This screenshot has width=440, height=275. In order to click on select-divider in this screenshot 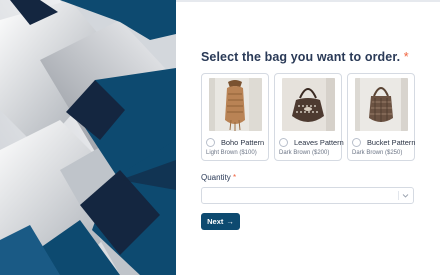, I will do `click(398, 195)`.